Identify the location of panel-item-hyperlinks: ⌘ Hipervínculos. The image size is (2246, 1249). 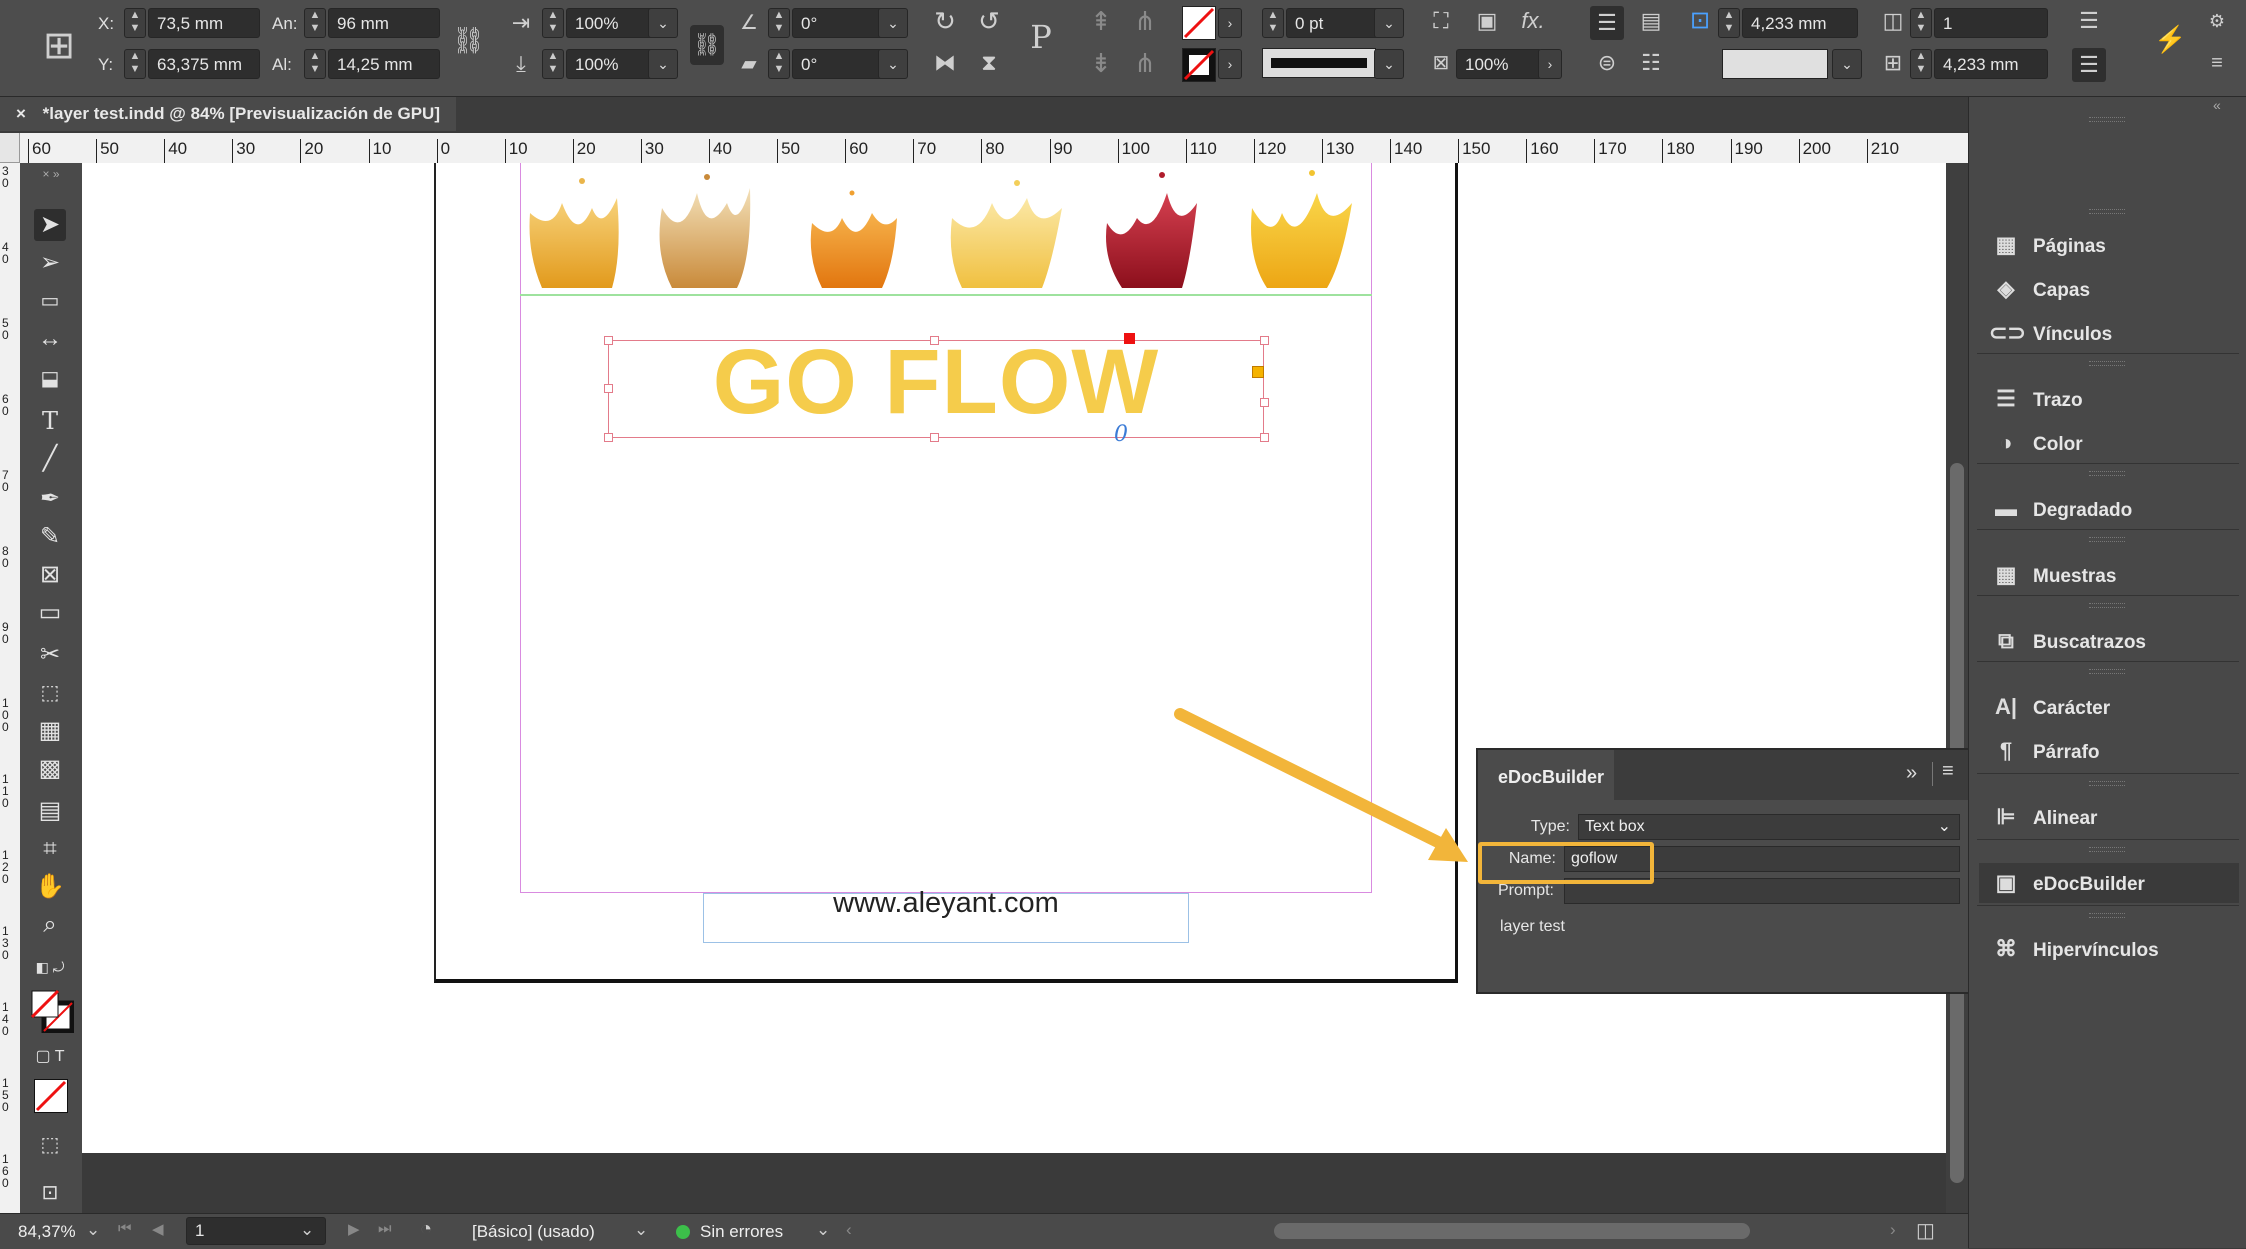
(2114, 949).